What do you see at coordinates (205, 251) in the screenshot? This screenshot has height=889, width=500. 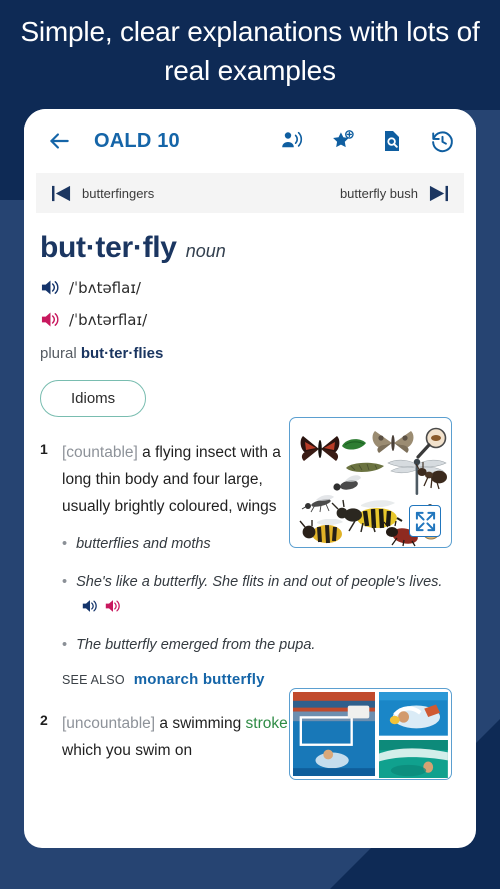 I see `part-of-speech: noun` at bounding box center [205, 251].